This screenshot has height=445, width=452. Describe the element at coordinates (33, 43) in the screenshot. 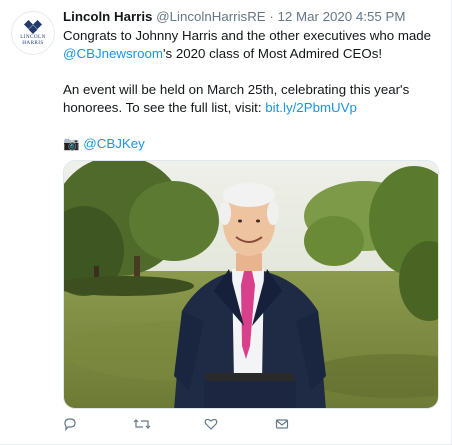

I see `avatar-logo-text-line2: HARRIS` at that location.